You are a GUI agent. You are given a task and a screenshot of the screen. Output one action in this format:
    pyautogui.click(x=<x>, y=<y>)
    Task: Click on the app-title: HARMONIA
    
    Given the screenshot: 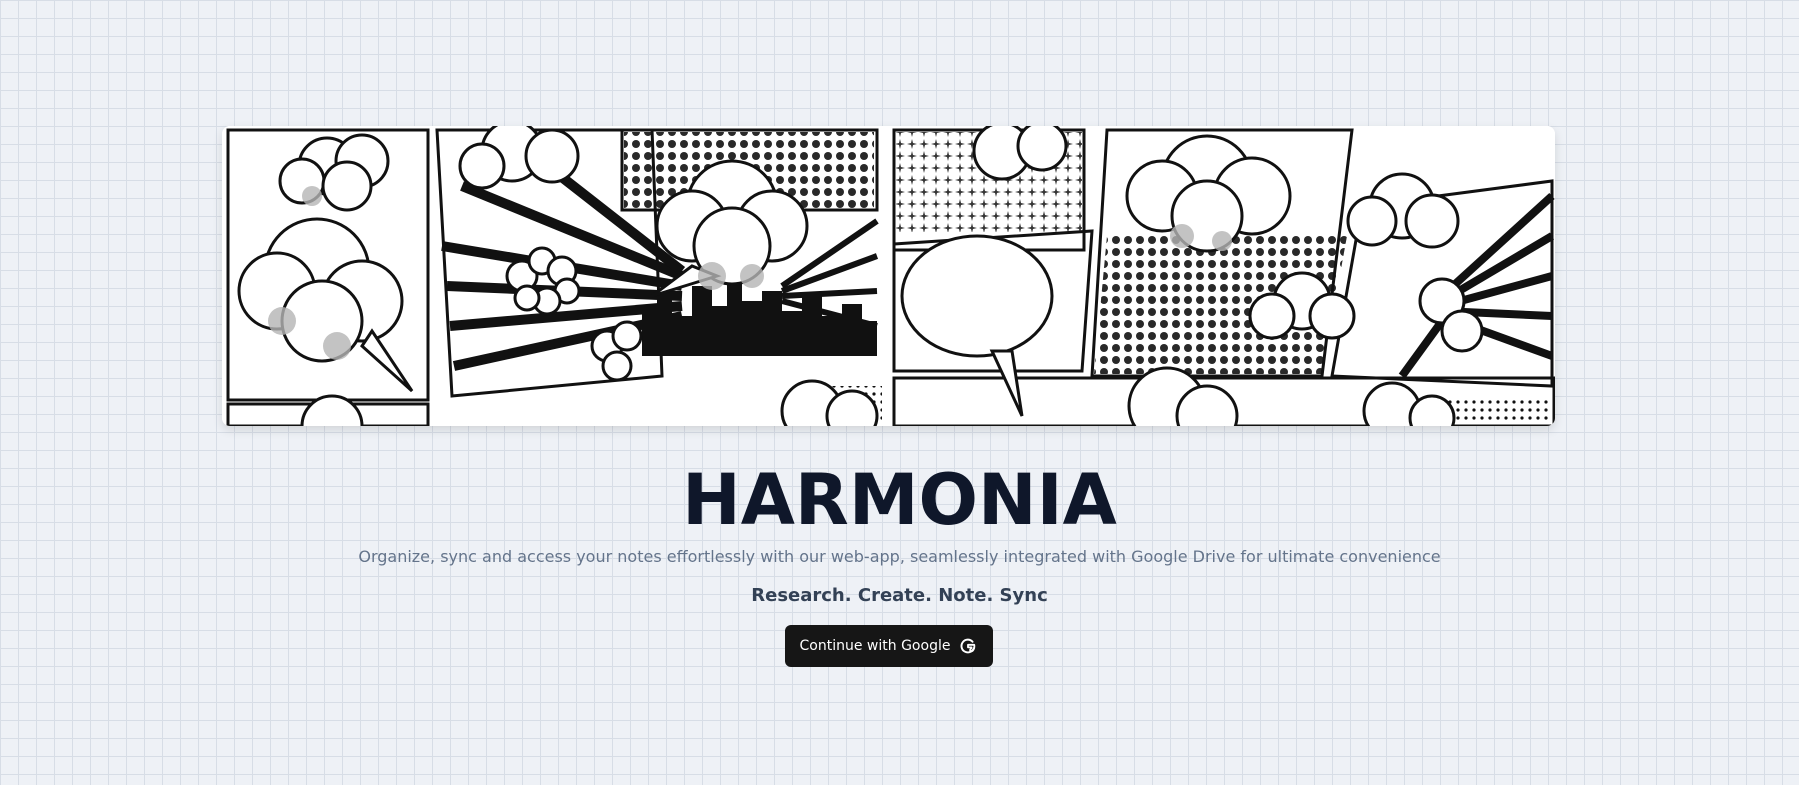 What is the action you would take?
    pyautogui.click(x=899, y=500)
    